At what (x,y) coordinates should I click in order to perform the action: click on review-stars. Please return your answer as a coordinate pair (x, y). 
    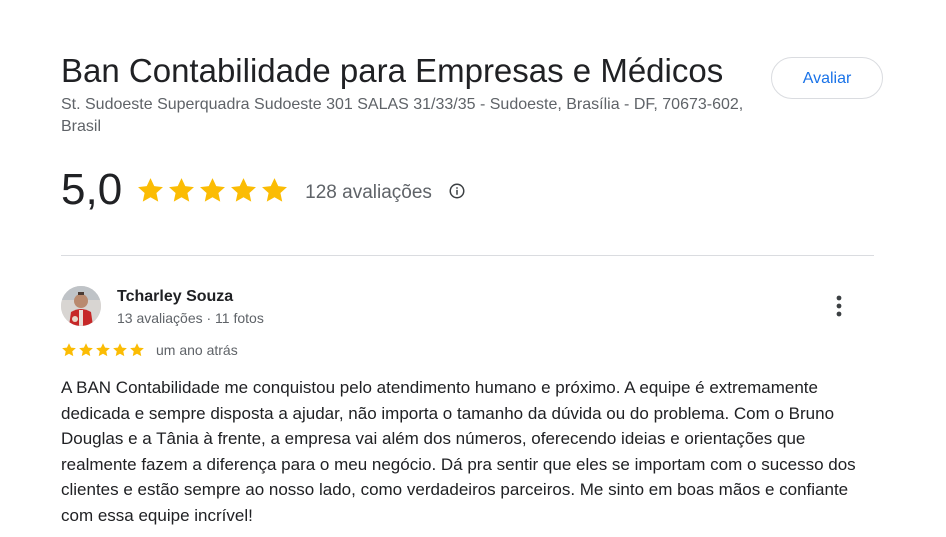
    Looking at the image, I should click on (103, 350).